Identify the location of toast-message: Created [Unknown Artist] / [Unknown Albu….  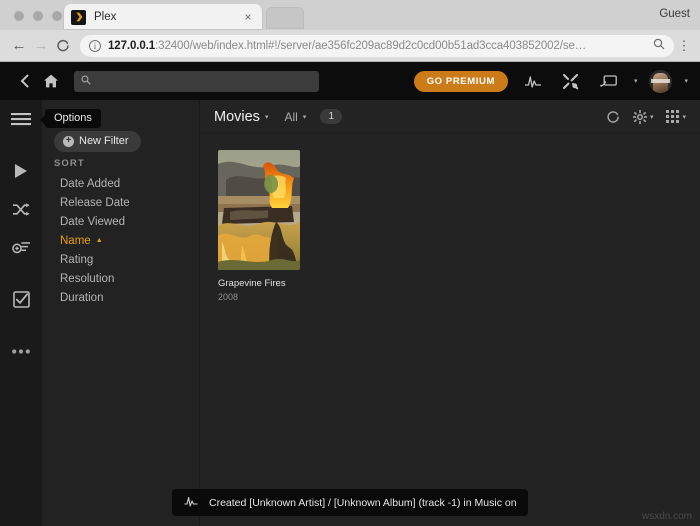
(363, 502).